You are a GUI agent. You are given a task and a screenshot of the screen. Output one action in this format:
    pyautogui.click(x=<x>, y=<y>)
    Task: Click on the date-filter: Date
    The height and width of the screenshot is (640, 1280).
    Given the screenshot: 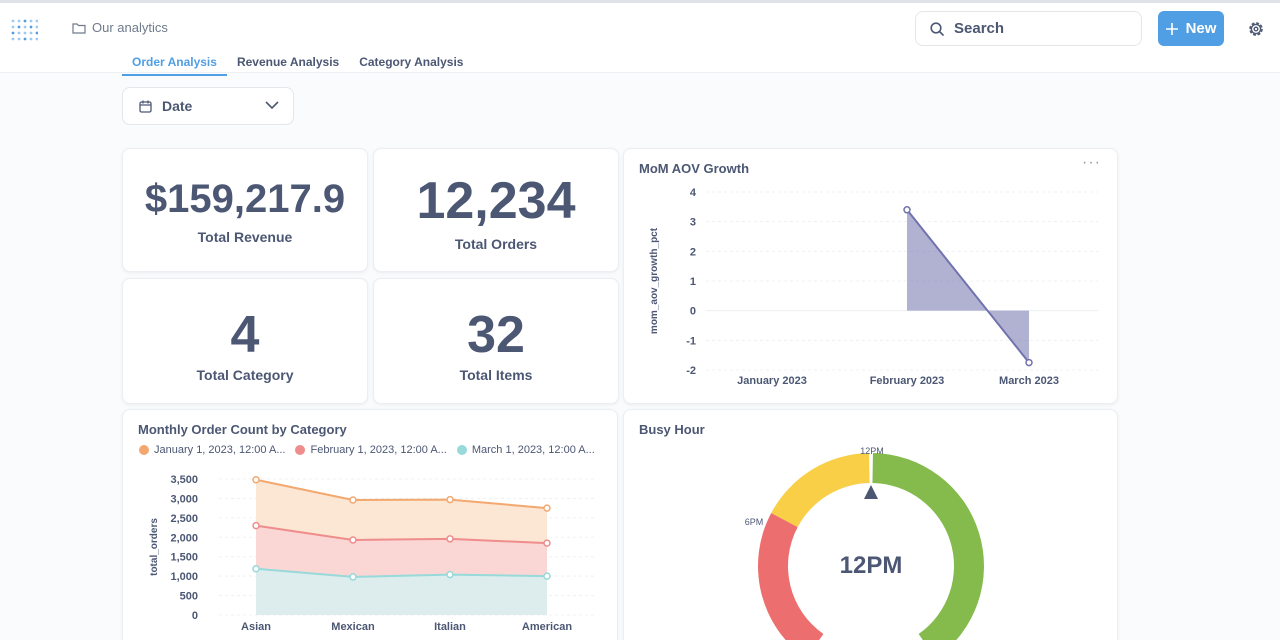 What is the action you would take?
    pyautogui.click(x=208, y=106)
    